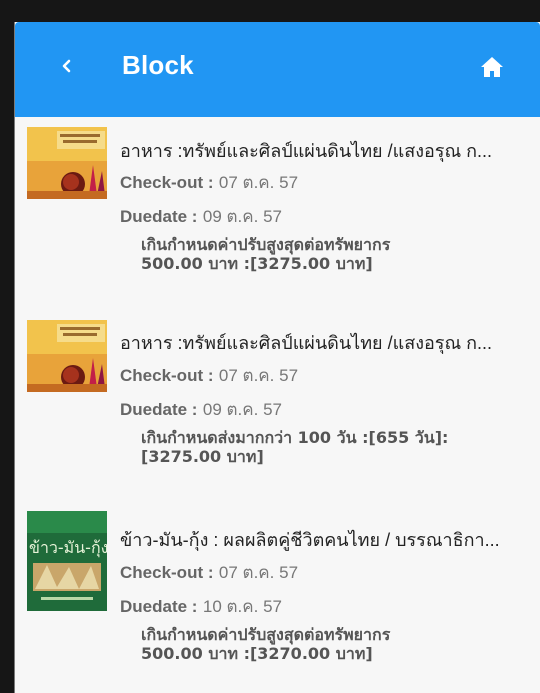  Describe the element at coordinates (277, 69) in the screenshot. I see `header-bar: Block` at that location.